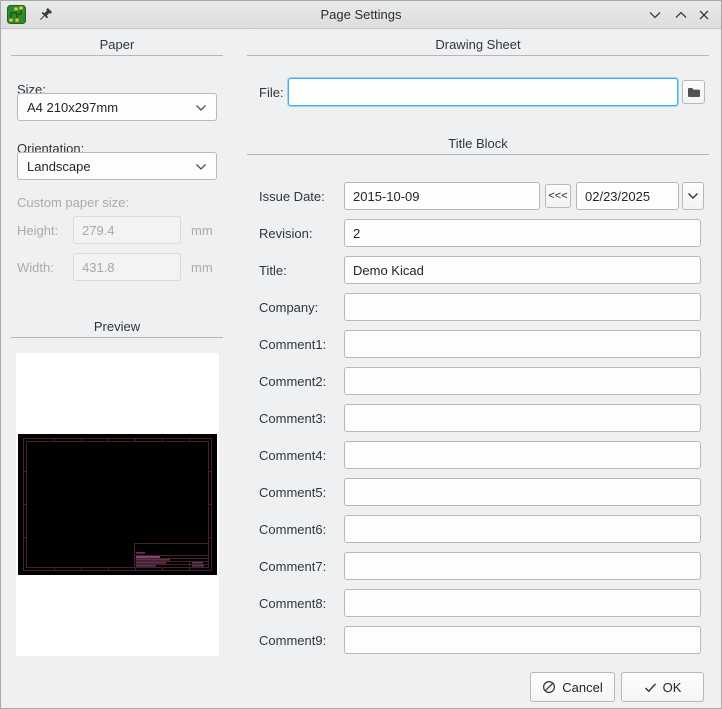 This screenshot has height=709, width=722. What do you see at coordinates (522, 418) in the screenshot?
I see `comment3-input` at bounding box center [522, 418].